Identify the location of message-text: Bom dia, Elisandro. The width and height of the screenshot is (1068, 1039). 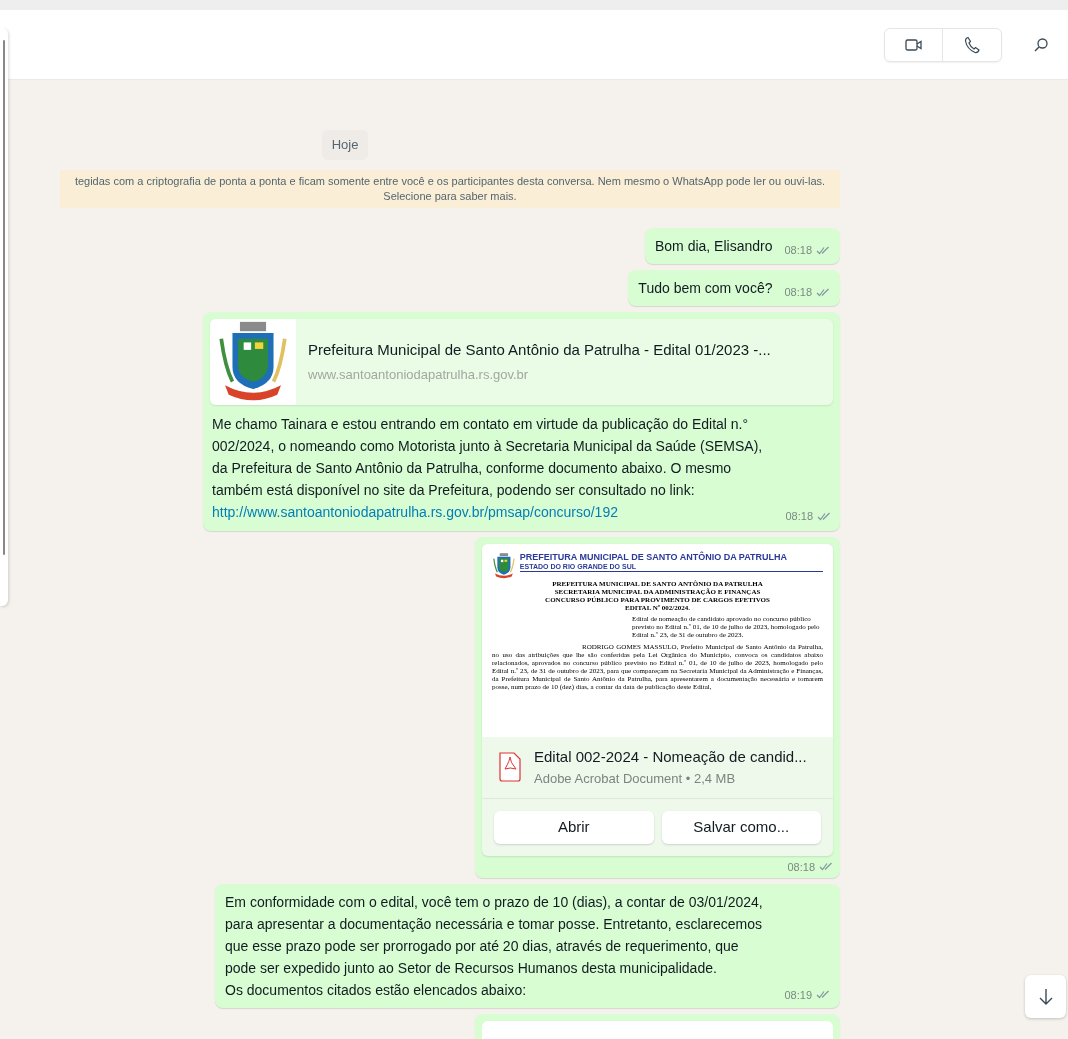
(713, 246).